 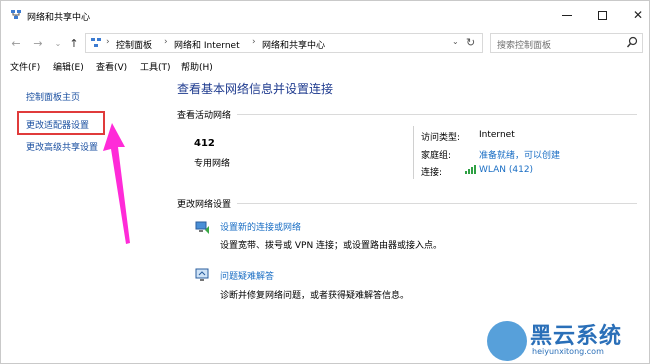 What do you see at coordinates (197, 66) in the screenshot?
I see `menu-help: 帮助(H)` at bounding box center [197, 66].